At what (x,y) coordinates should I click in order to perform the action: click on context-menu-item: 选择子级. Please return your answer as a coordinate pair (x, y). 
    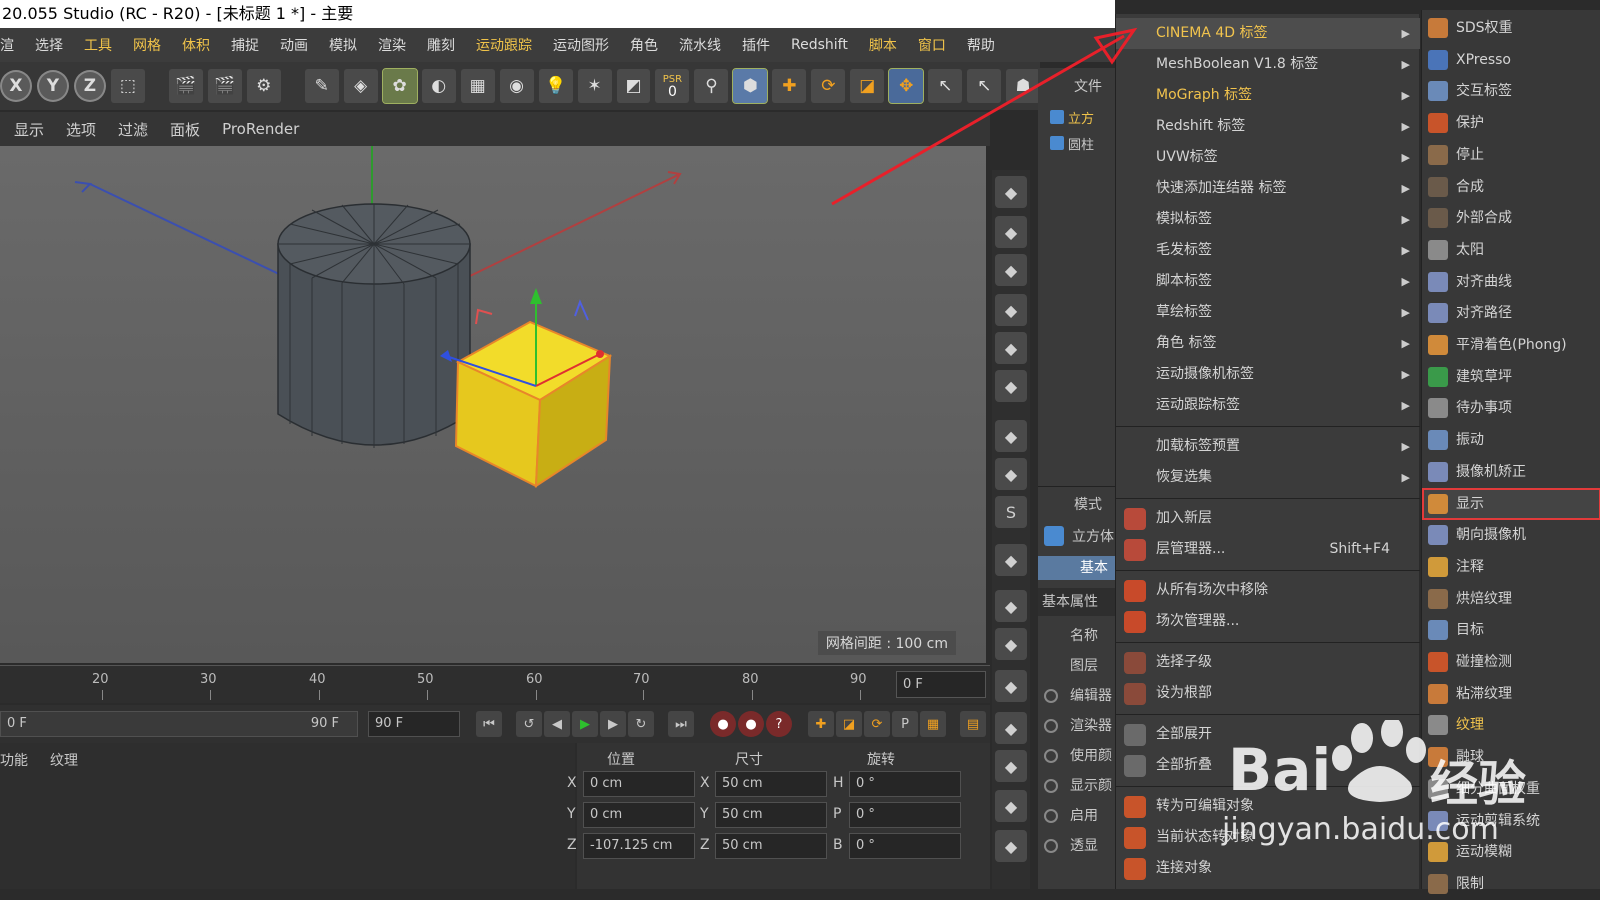
    Looking at the image, I should click on (1268, 662).